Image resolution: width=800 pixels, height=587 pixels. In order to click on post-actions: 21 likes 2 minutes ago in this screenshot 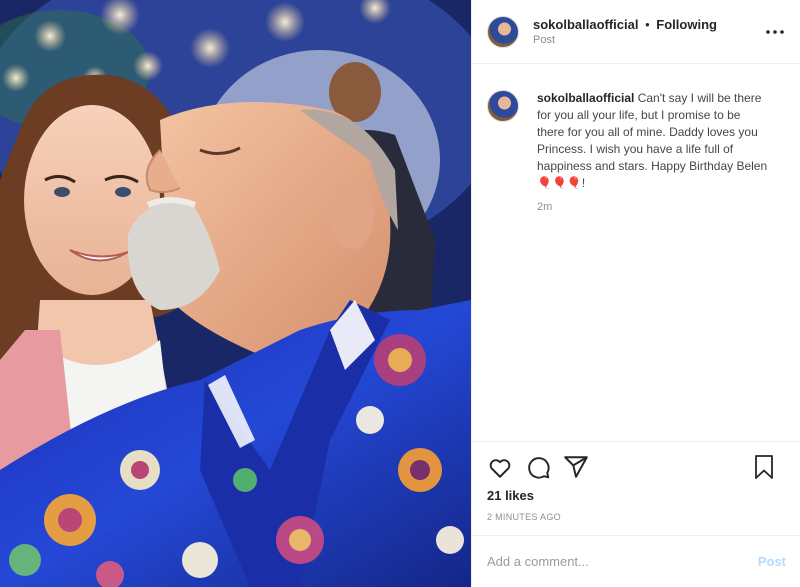, I will do `click(636, 481)`.